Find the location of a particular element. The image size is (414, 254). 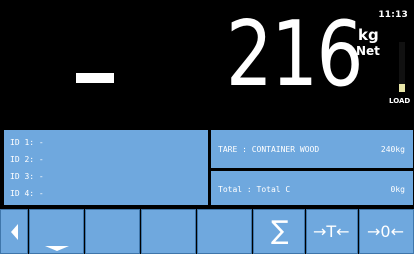

sum-icon: ∑ is located at coordinates (280, 231).